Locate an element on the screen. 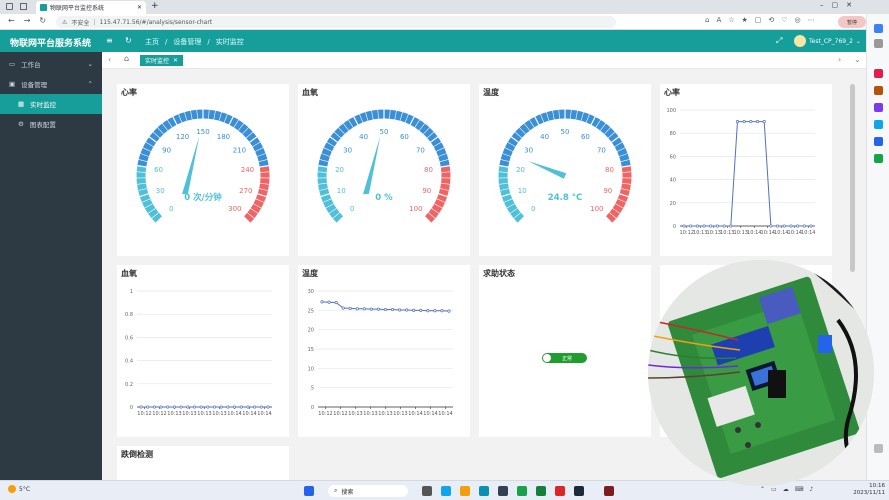  card-hr-gauge: 心率 0 30 60 90 120 150 180 210 240 270 300 0 次/分钟 is located at coordinates (203, 170).